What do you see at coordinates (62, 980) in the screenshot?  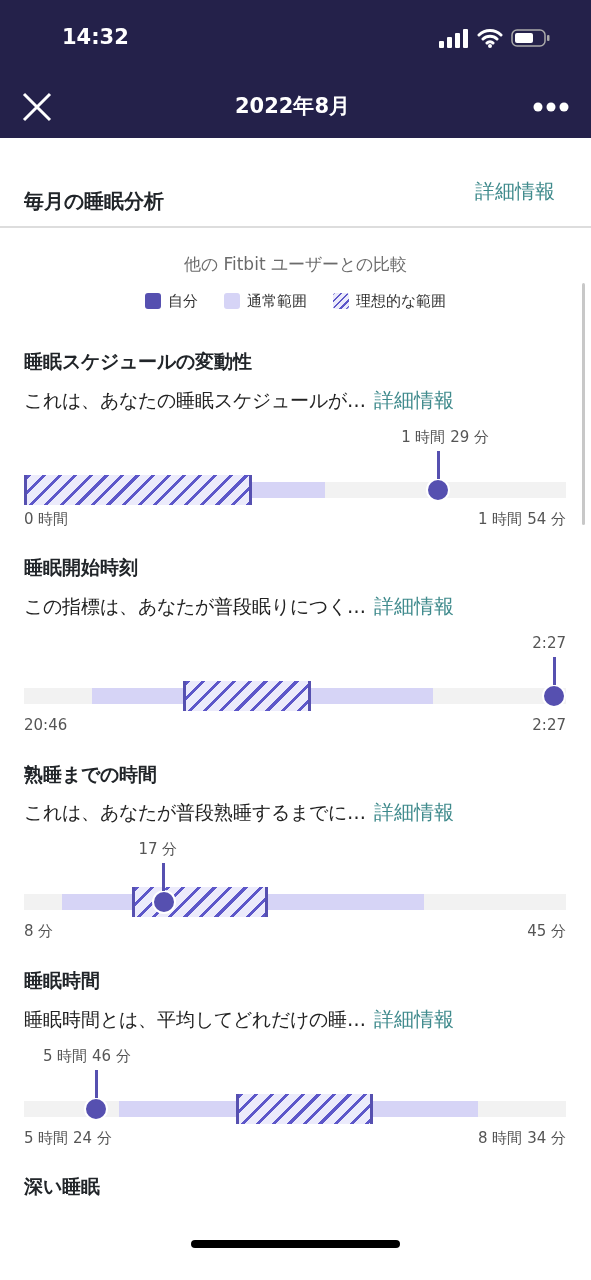 I see `metric-title: 睡眠時間` at bounding box center [62, 980].